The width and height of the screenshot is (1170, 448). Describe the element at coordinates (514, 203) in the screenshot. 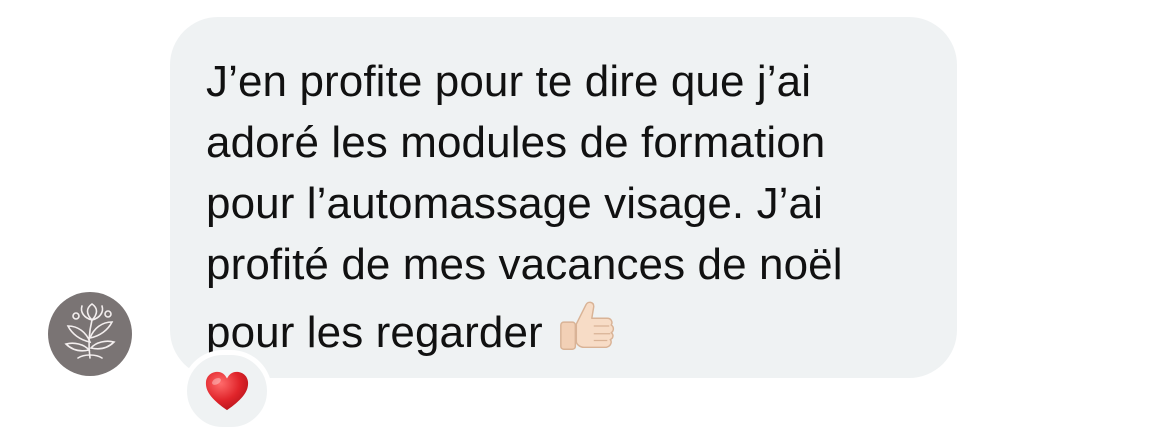

I see `message-line: pour l’automassage visage. J’ai` at that location.